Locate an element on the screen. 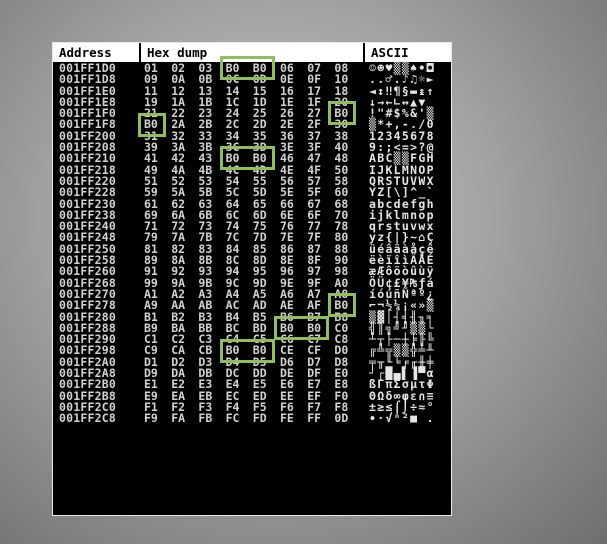 This screenshot has height=544, width=607. hex-byte: F9 is located at coordinates (153, 418).